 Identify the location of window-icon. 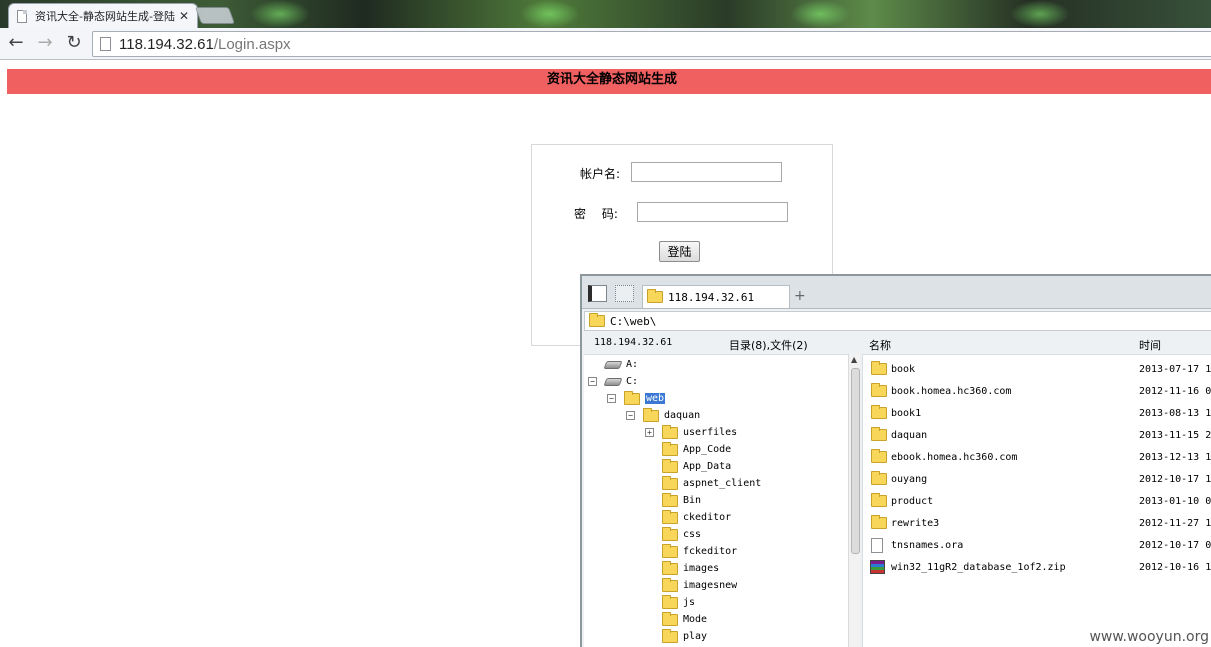
(624, 293).